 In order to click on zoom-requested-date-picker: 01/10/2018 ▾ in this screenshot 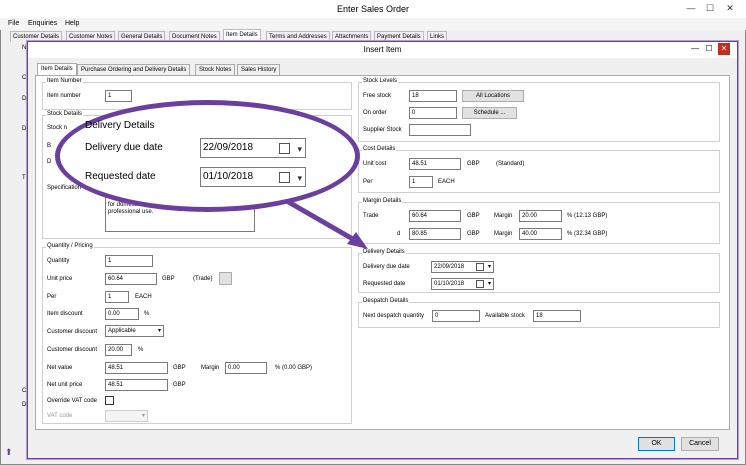, I will do `click(253, 177)`.